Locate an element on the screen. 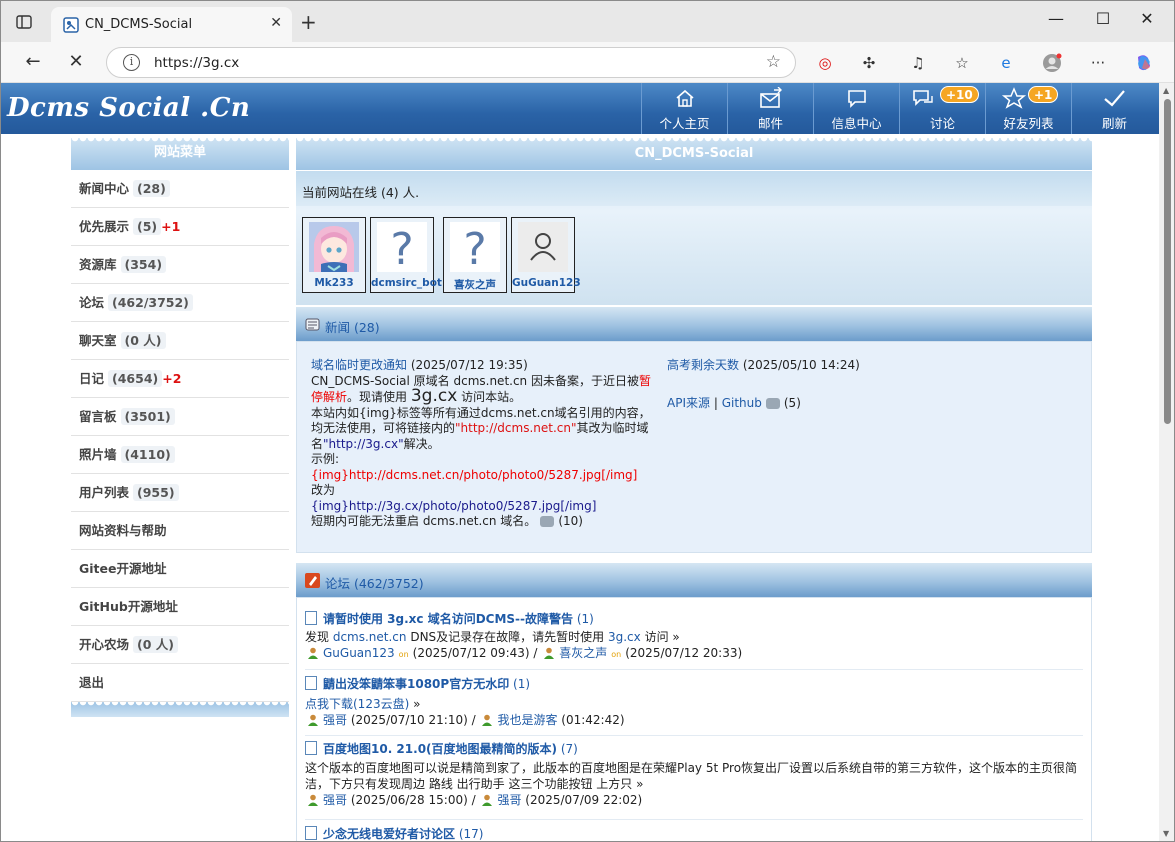 This screenshot has height=842, width=1175. reply-author-link: 喜灰之声 is located at coordinates (583, 653).